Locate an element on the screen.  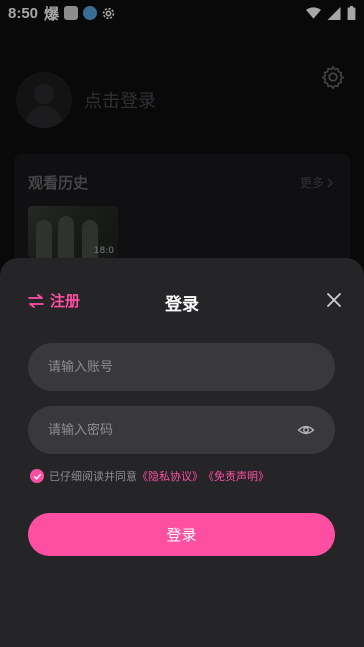
checkmark-icon is located at coordinates (37, 476).